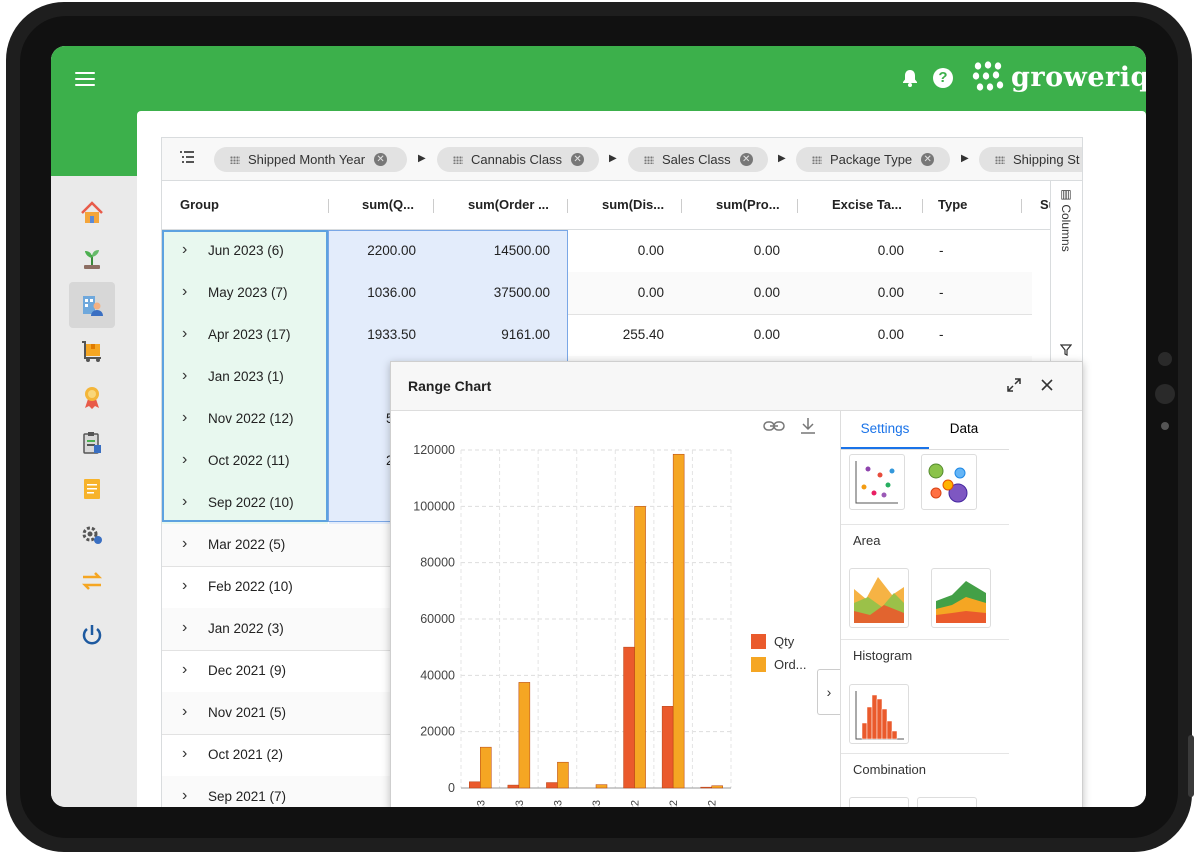 This screenshot has width=1200, height=856. What do you see at coordinates (245, 251) in the screenshot?
I see `group-cell: › Jun 2023 (6)` at bounding box center [245, 251].